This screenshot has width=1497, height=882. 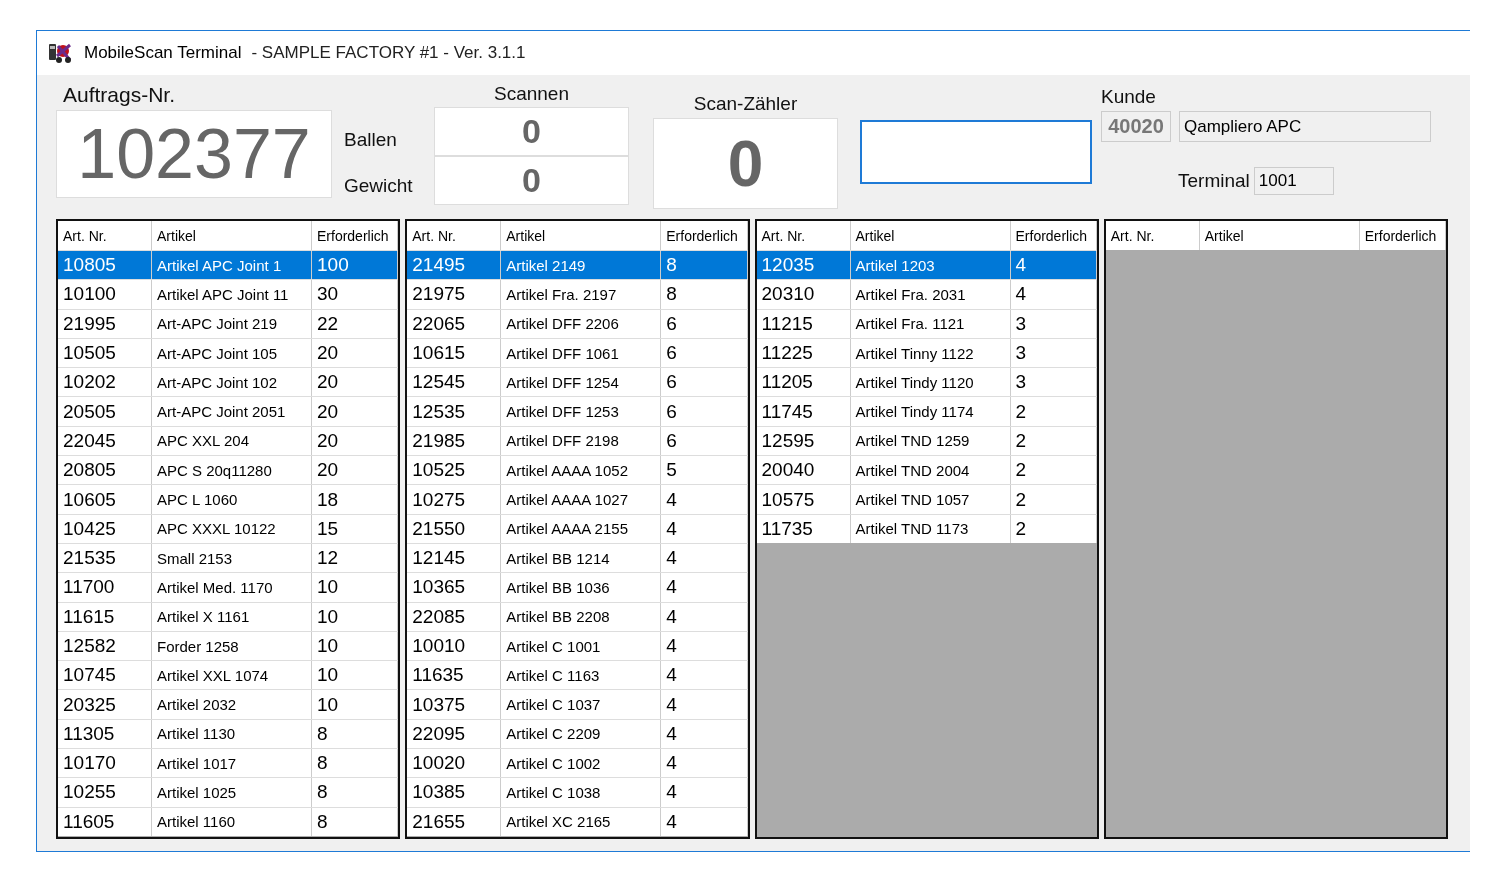 I want to click on order-number-label: Auftrags-Nr., so click(x=120, y=95).